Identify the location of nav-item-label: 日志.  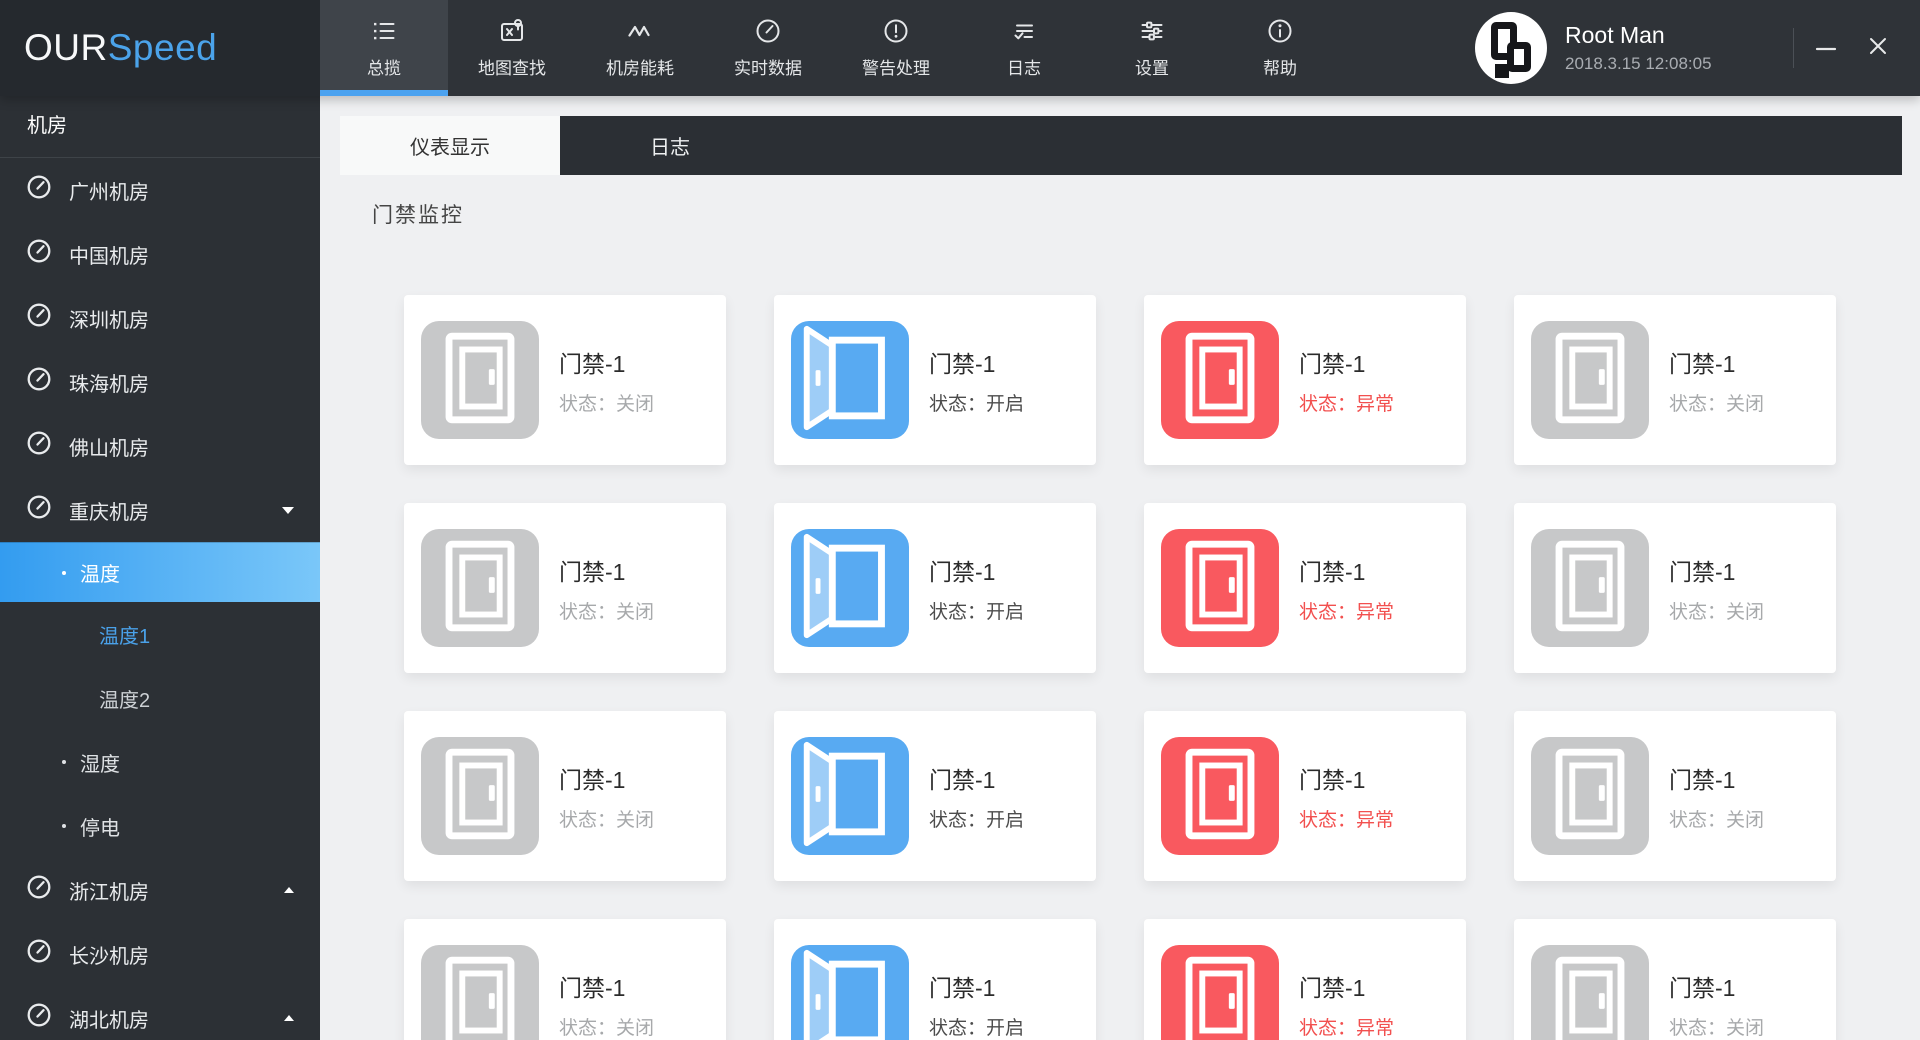
(1024, 68).